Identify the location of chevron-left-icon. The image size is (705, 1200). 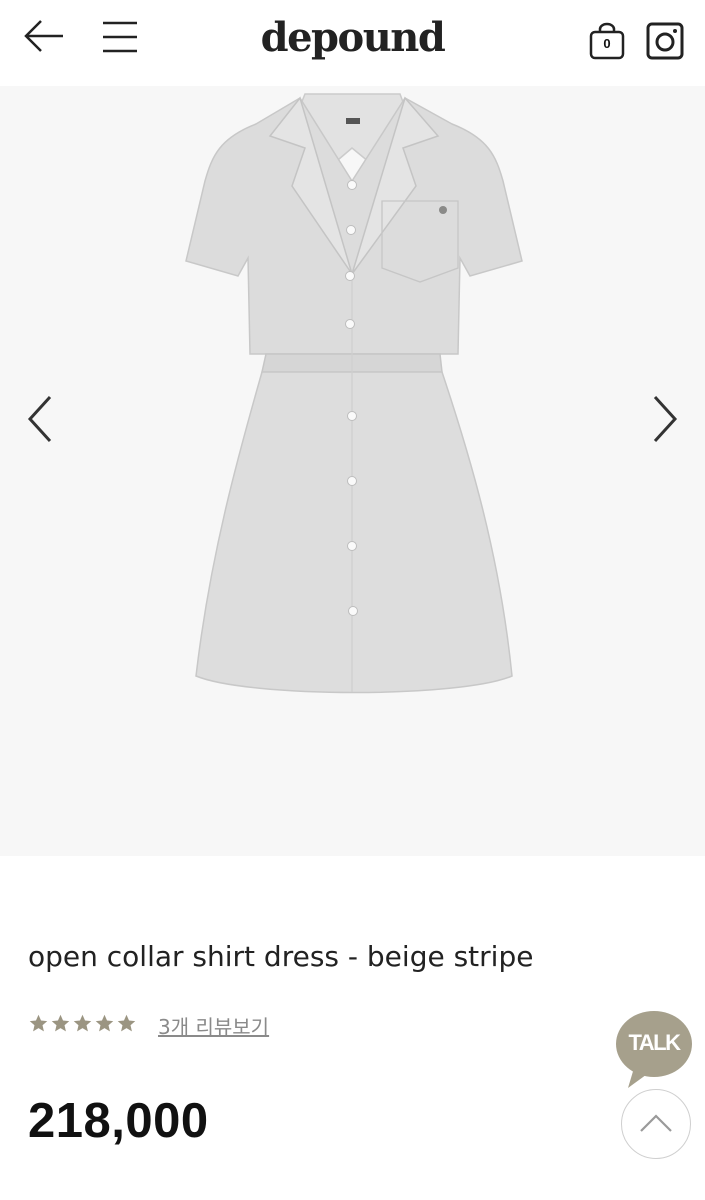
(39, 419).